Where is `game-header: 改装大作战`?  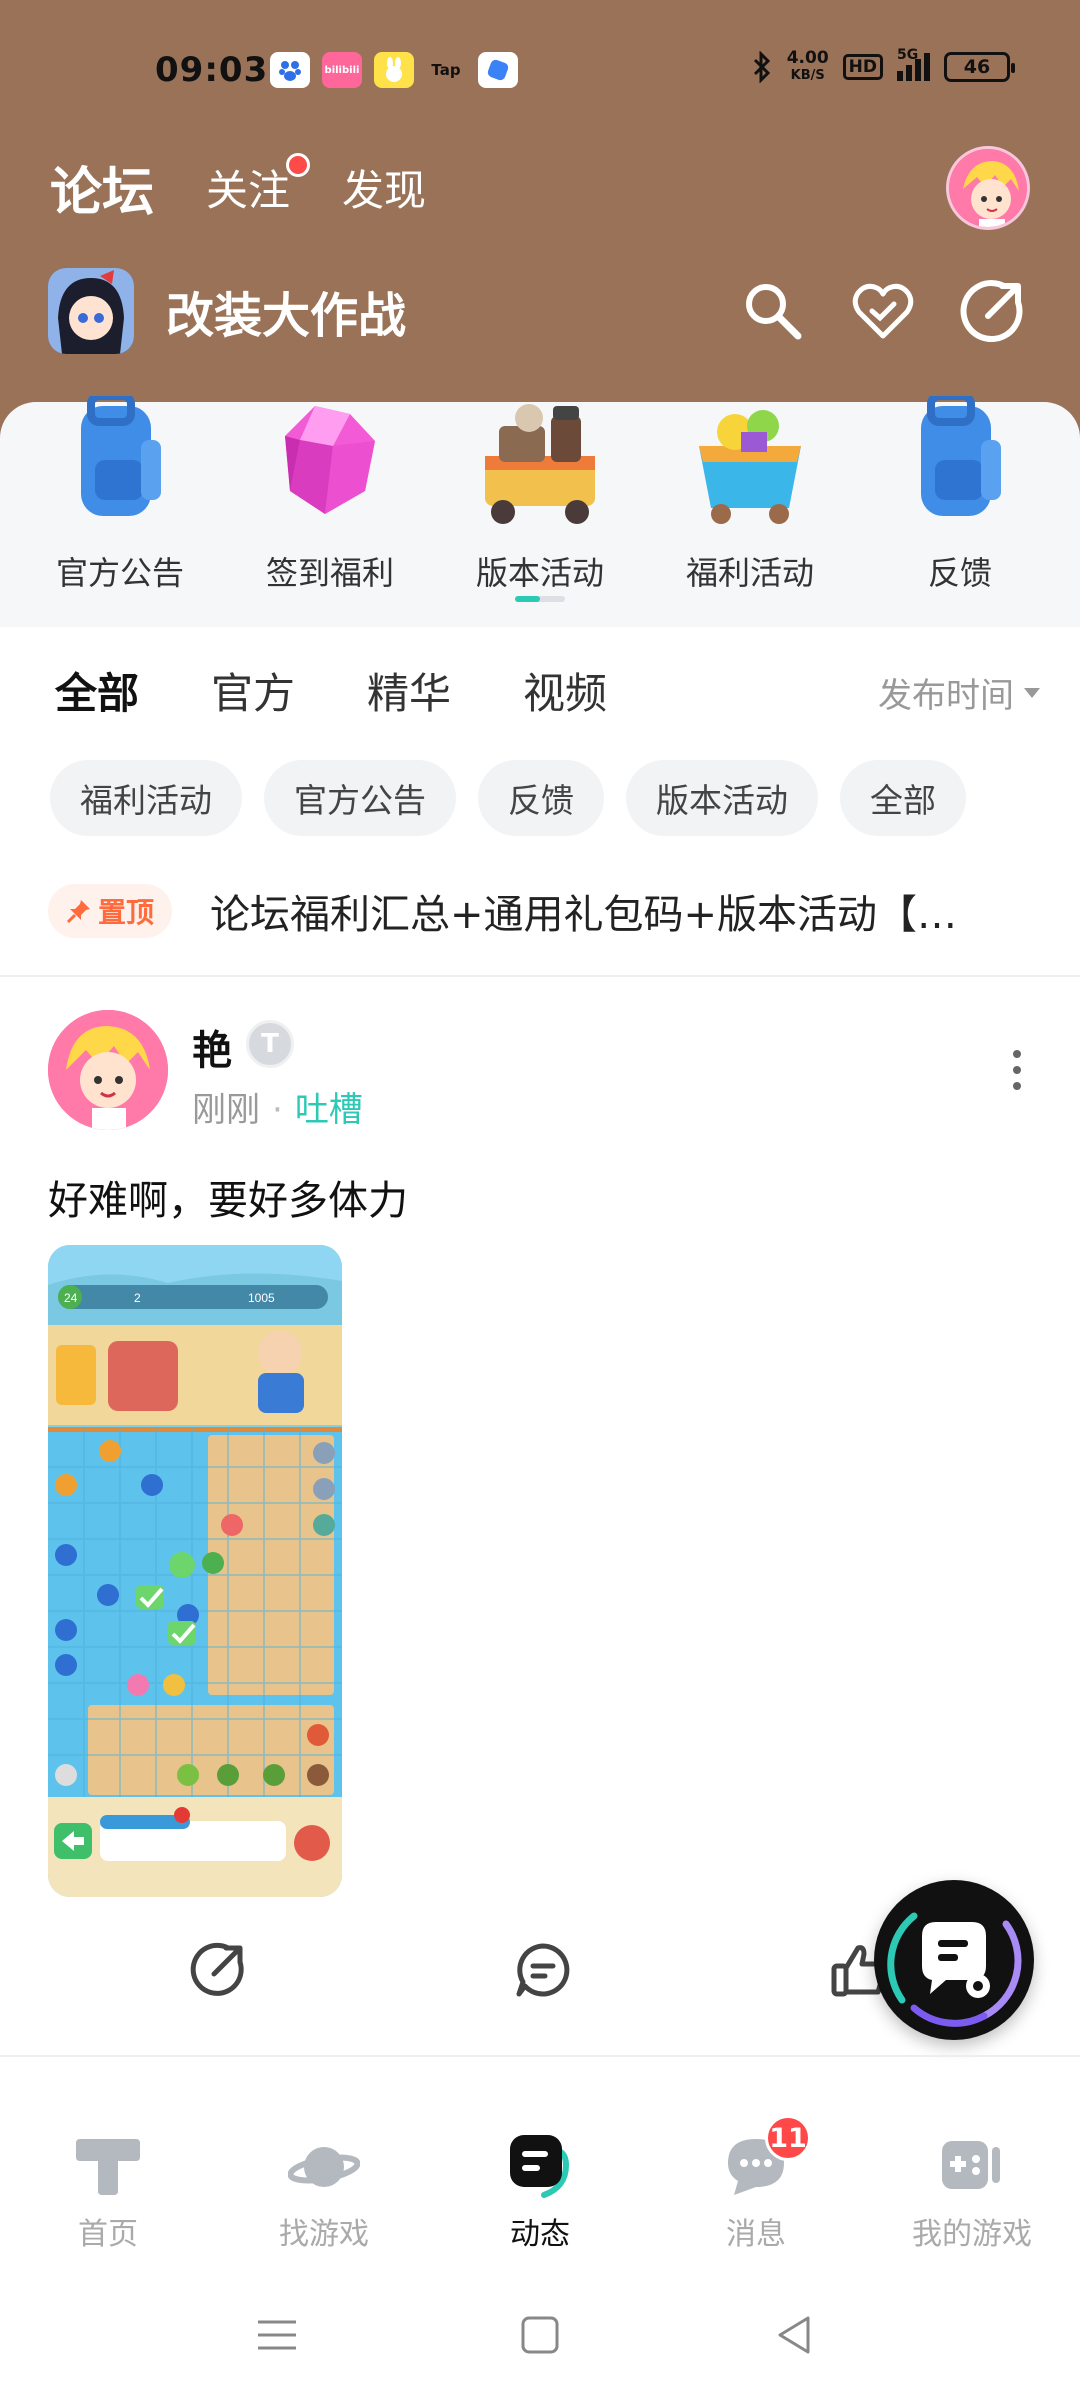
game-header: 改装大作战 is located at coordinates (227, 311).